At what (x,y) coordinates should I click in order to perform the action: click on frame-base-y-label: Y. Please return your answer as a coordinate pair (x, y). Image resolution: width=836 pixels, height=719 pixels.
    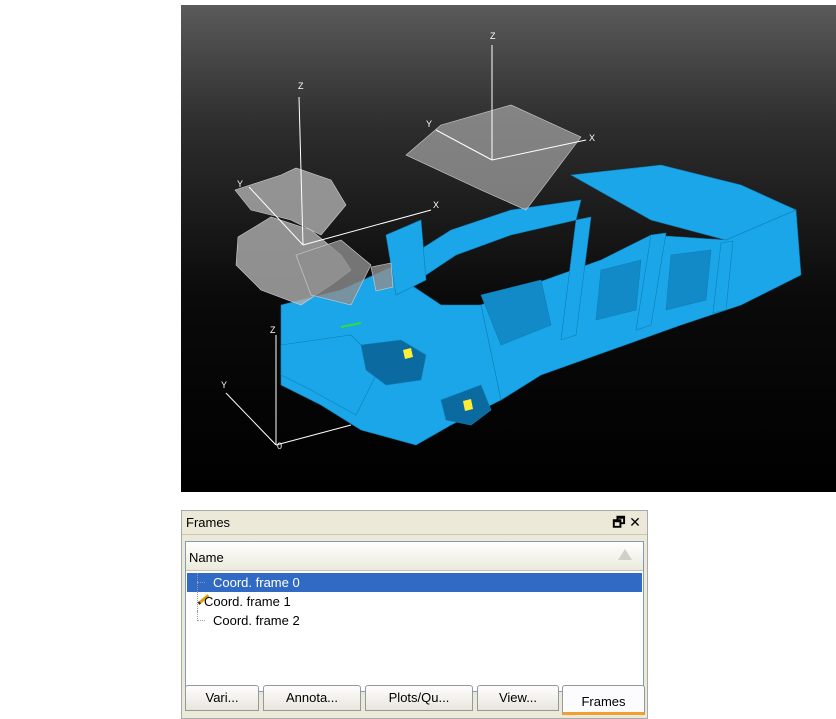
    Looking at the image, I should click on (224, 385).